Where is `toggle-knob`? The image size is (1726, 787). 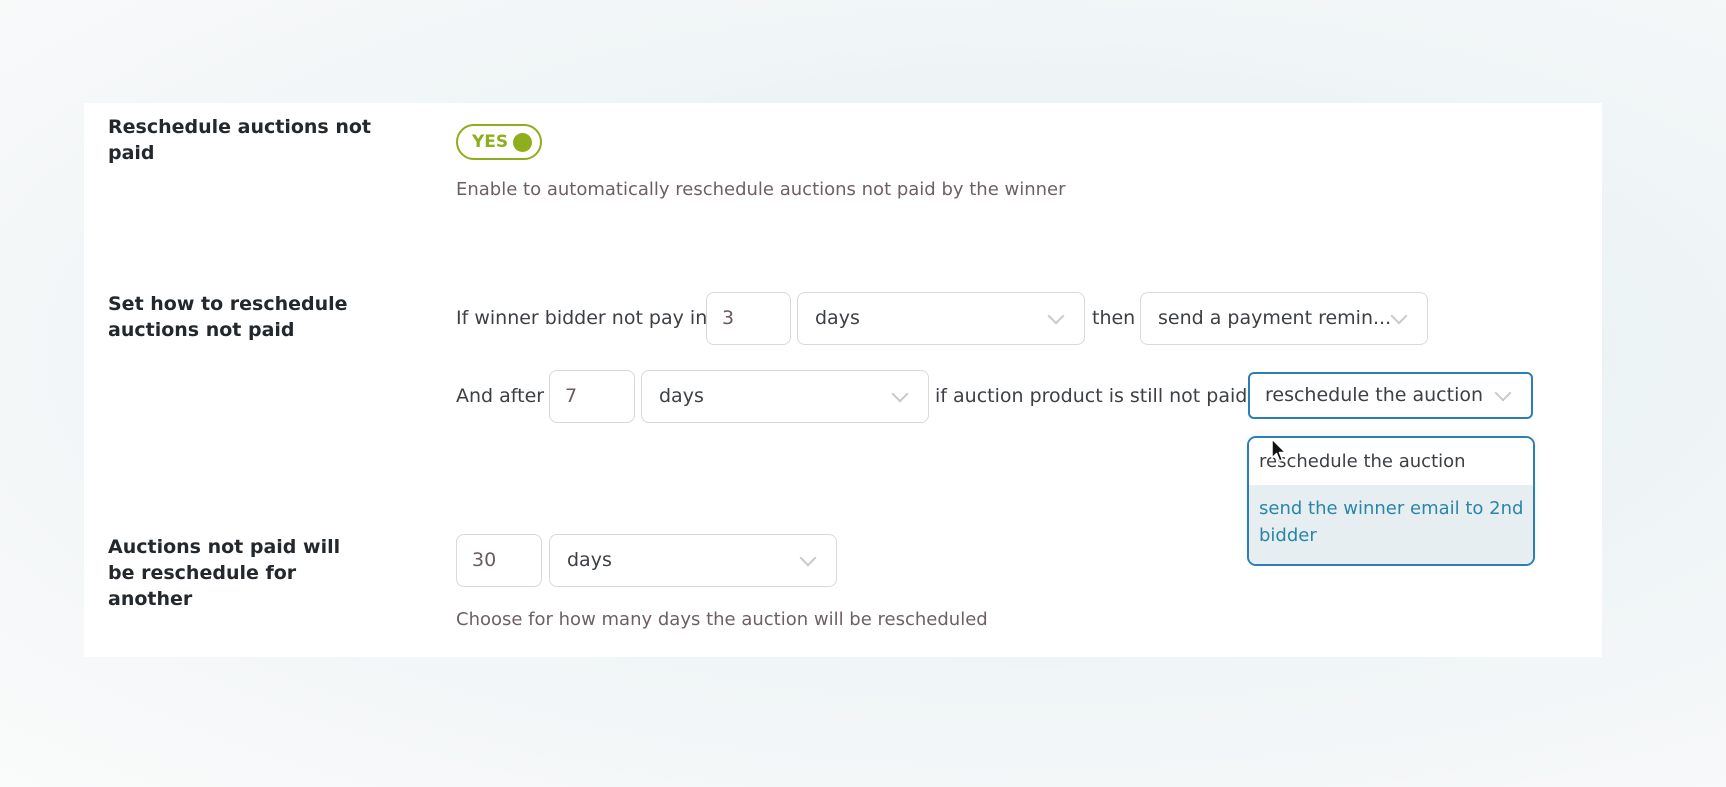 toggle-knob is located at coordinates (522, 142).